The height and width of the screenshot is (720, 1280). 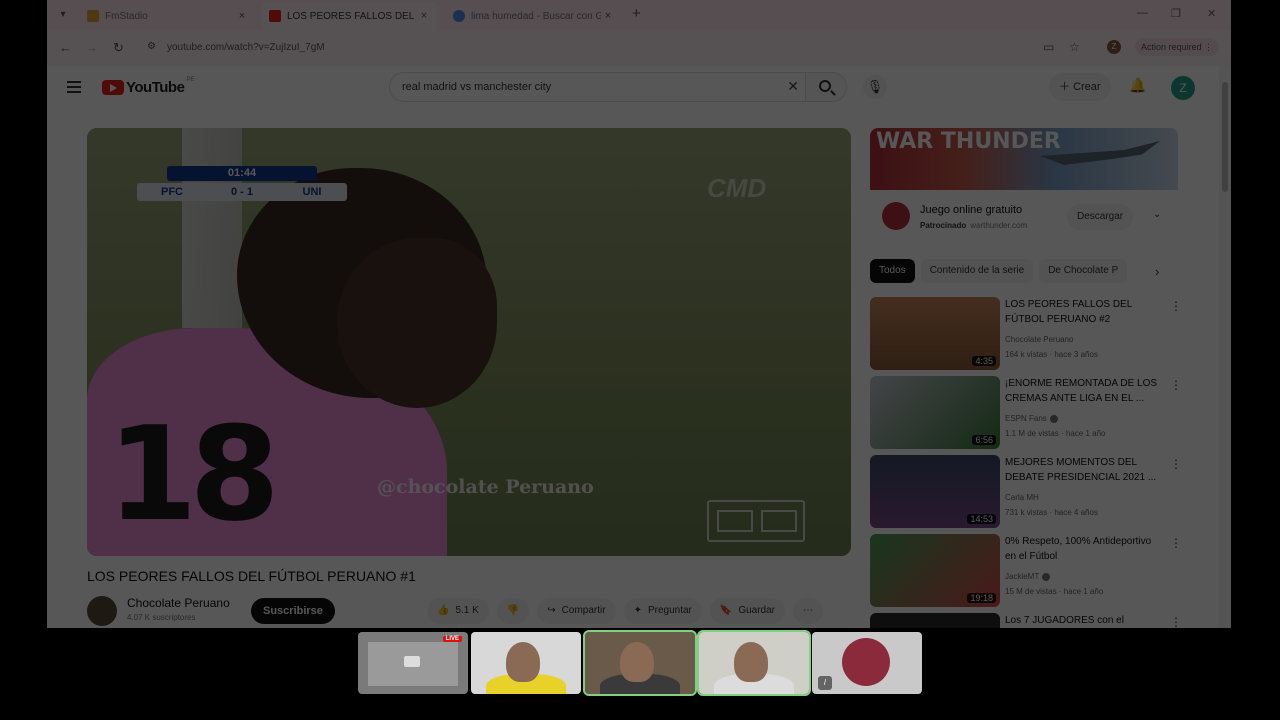 I want to click on channel-avatar, so click(x=102, y=611).